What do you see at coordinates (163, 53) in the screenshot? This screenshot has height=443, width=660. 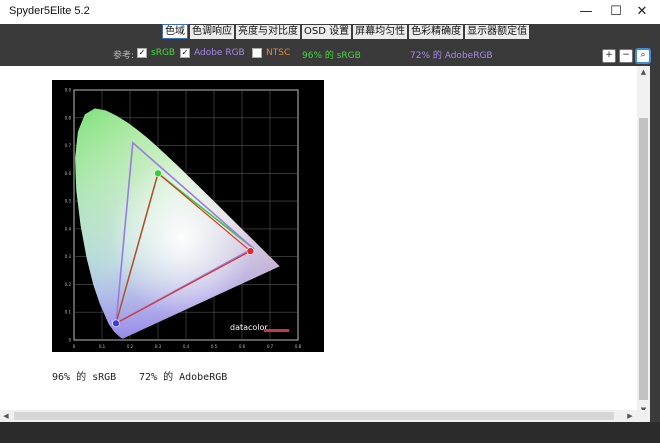 I see `srgb-label: sRGB` at bounding box center [163, 53].